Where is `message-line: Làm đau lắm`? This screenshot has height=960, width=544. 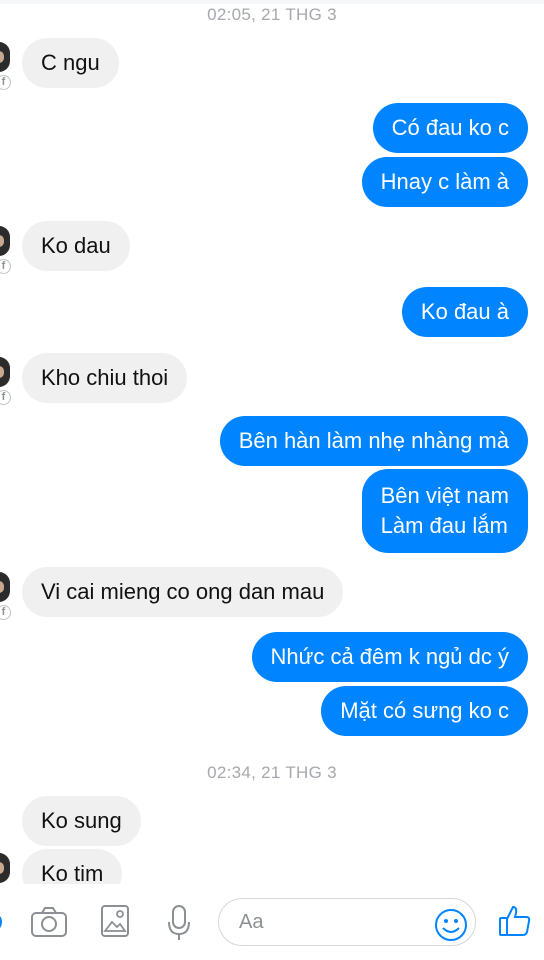 message-line: Làm đau lắm is located at coordinates (444, 525).